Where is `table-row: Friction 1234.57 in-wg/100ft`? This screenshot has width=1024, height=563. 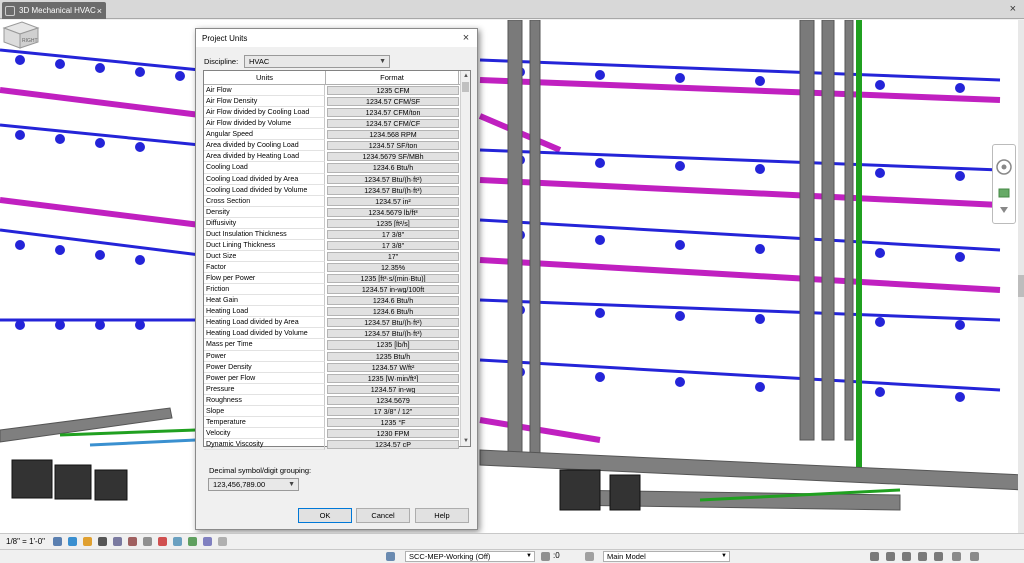 table-row: Friction 1234.57 in-wg/100ft is located at coordinates (332, 290).